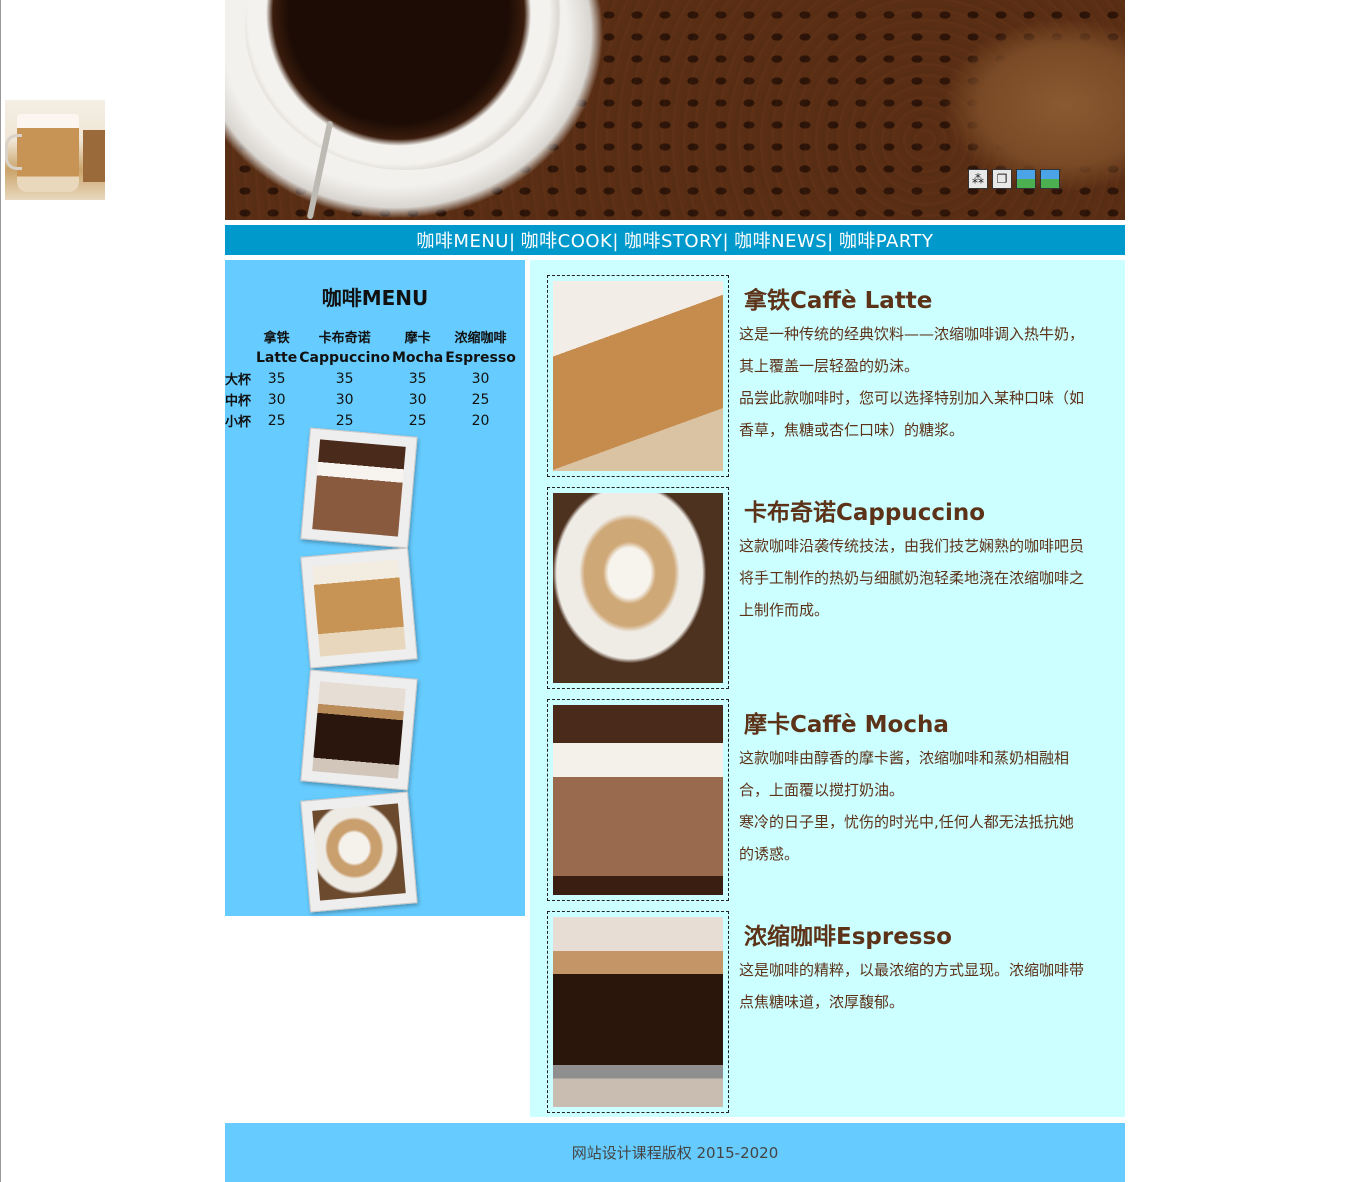 The width and height of the screenshot is (1348, 1182). I want to click on table-row: 小杯 25 25 25 20, so click(371, 420).